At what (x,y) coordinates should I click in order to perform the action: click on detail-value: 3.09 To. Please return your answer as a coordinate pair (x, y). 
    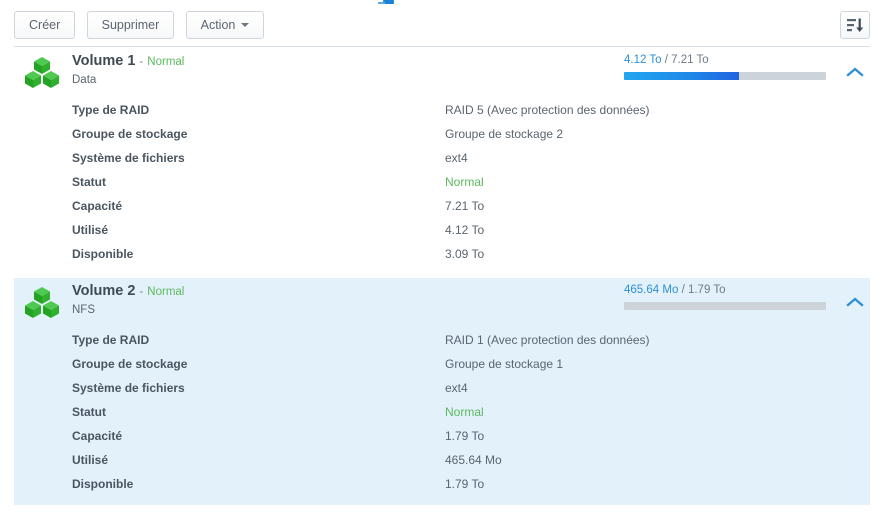
    Looking at the image, I should click on (465, 254).